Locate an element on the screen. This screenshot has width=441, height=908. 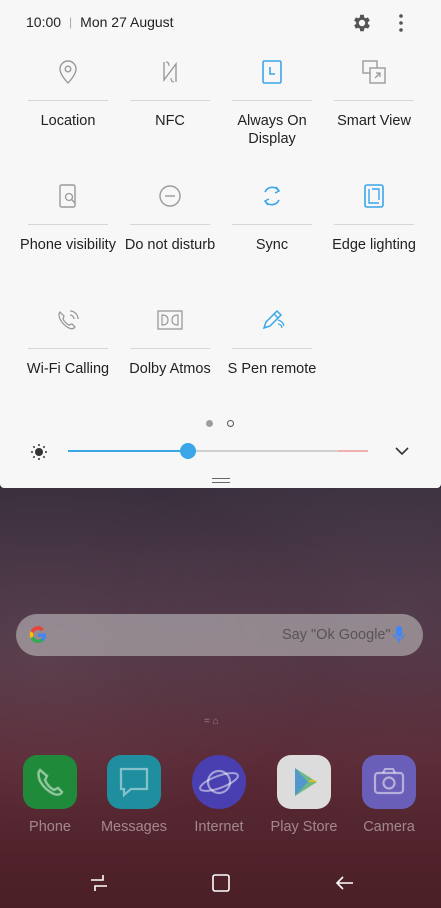
app-camera: Camera is located at coordinates (389, 795).